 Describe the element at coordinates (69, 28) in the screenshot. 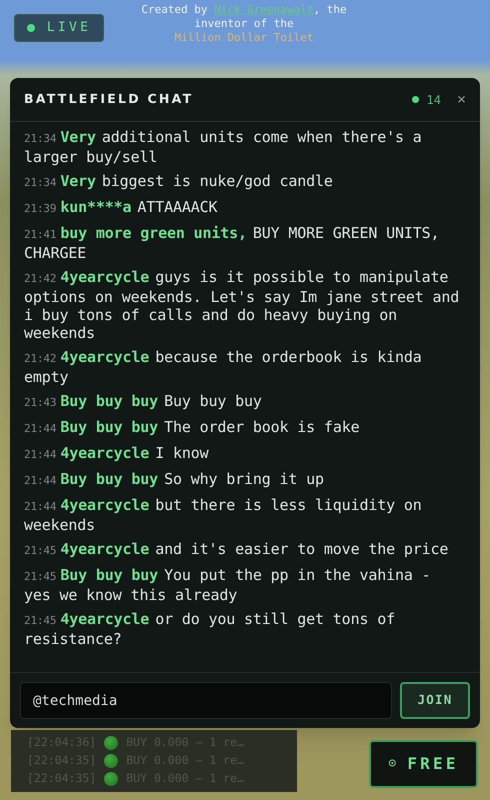

I see `live-label: LIVE` at that location.